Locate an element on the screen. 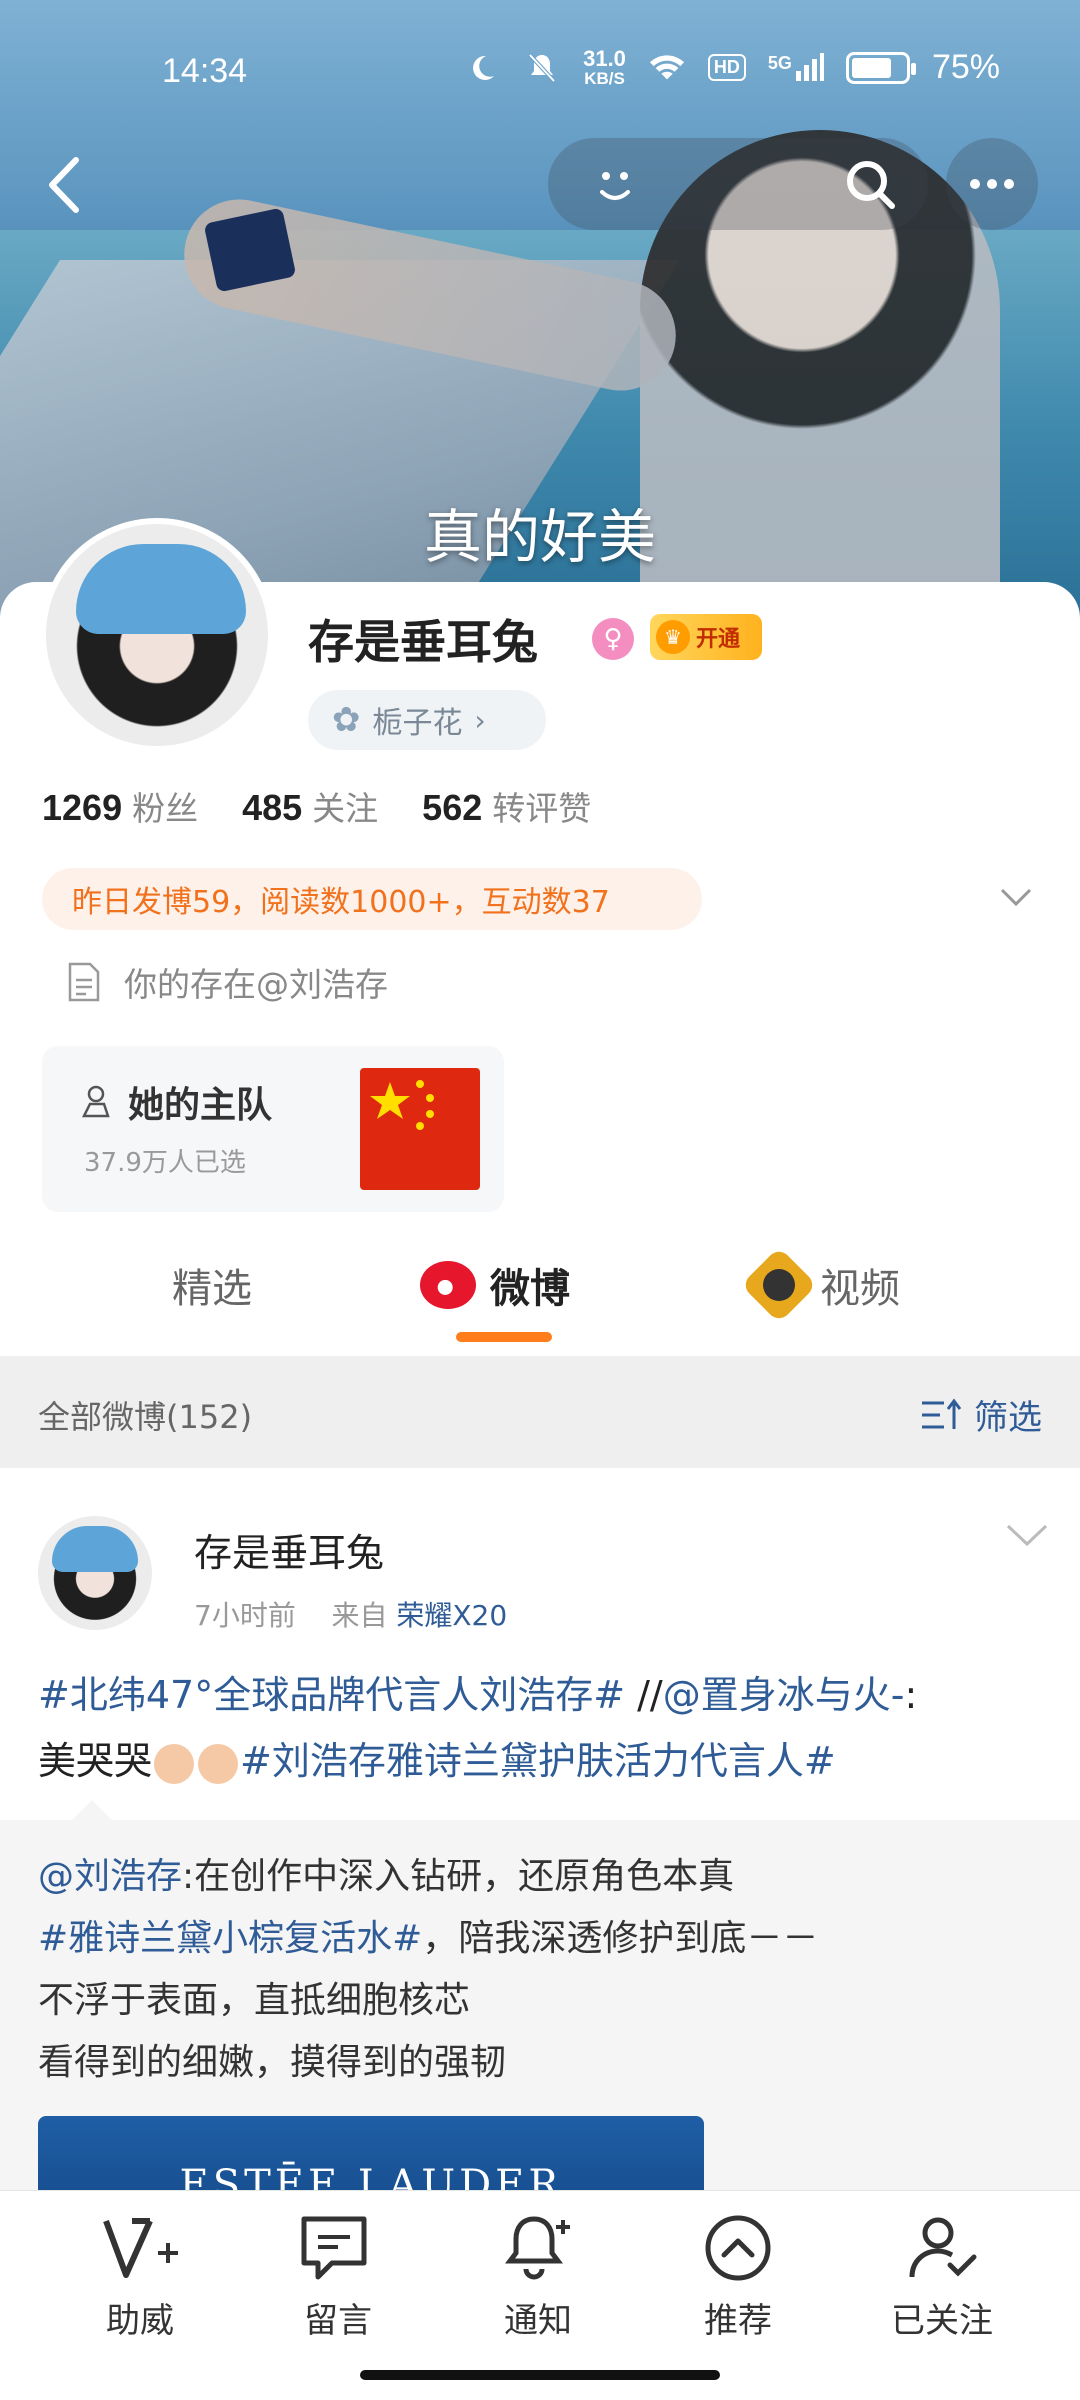 This screenshot has width=1080, height=2400. cheer-button: 助威 is located at coordinates (140, 2277).